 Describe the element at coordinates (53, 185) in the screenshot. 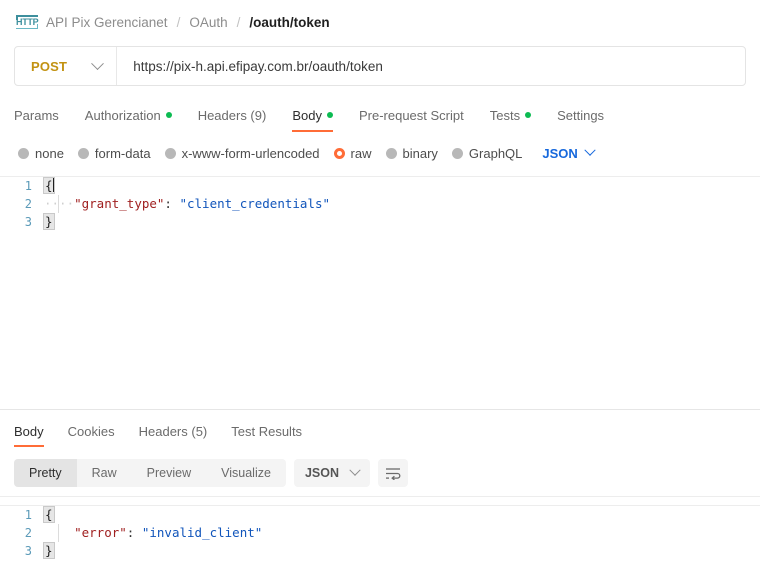

I see `text-caret` at that location.